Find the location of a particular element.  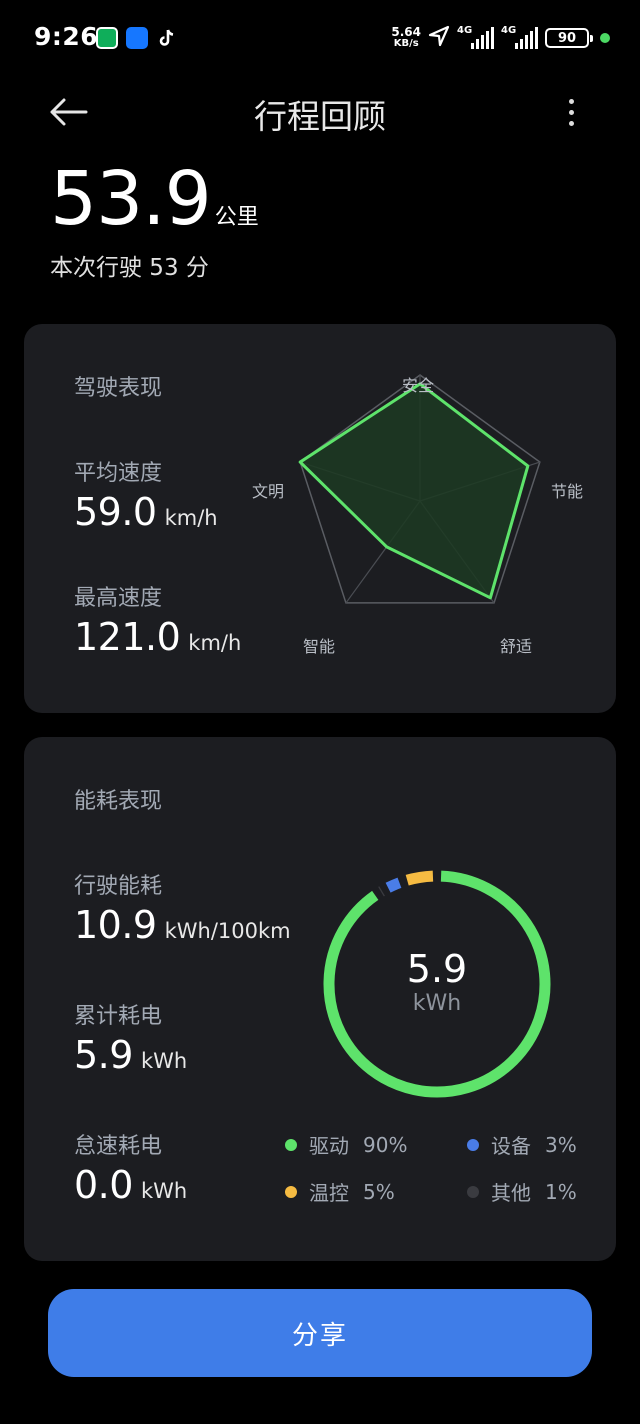

idle-energy: 0.0 kWh is located at coordinates (130, 1185).